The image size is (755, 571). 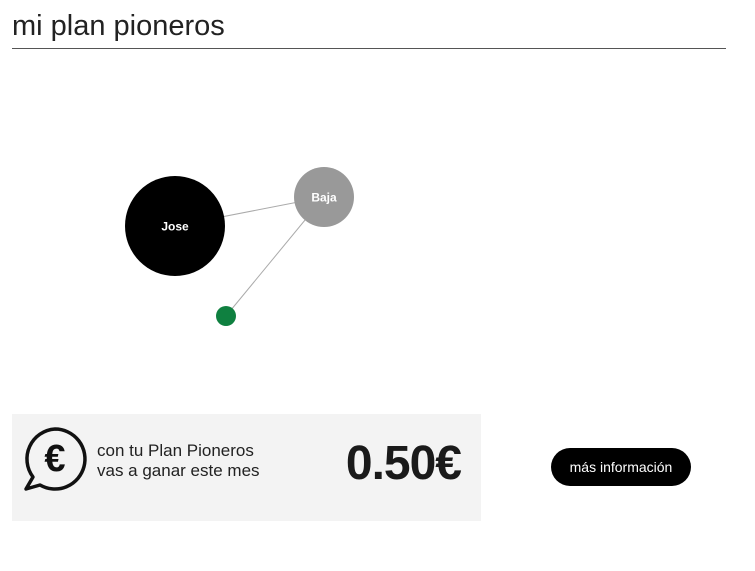 I want to click on euro-chat-icon: €, so click(x=55, y=459).